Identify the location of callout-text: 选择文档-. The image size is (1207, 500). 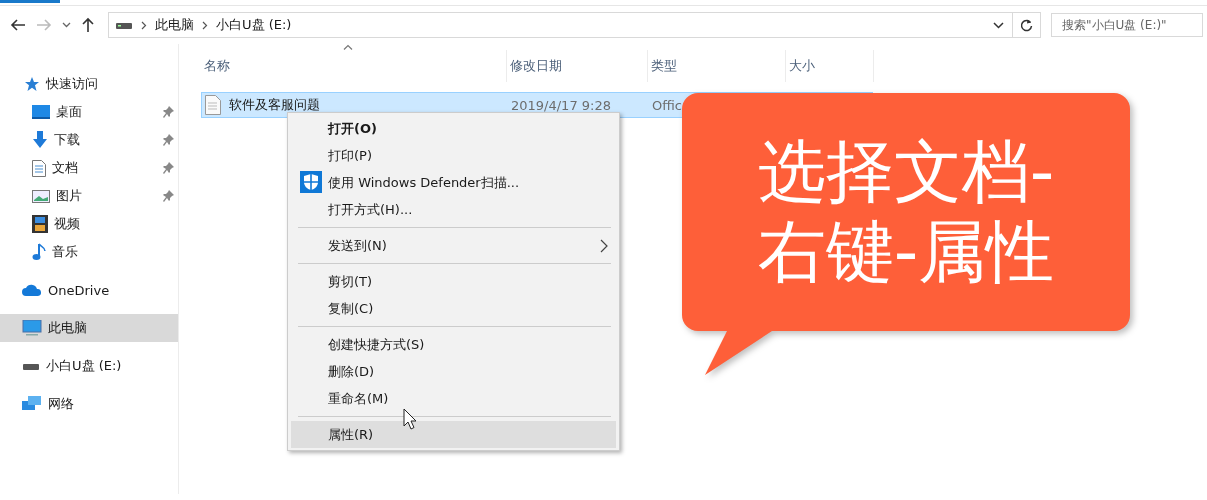
(906, 172).